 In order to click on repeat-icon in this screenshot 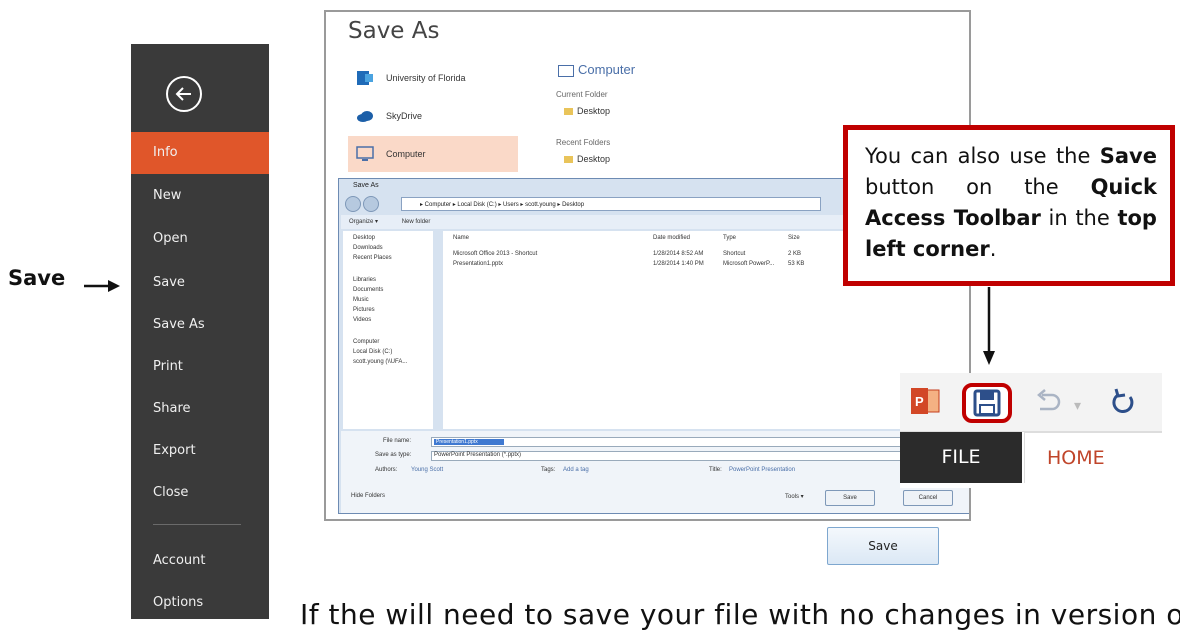, I will do `click(1124, 402)`.